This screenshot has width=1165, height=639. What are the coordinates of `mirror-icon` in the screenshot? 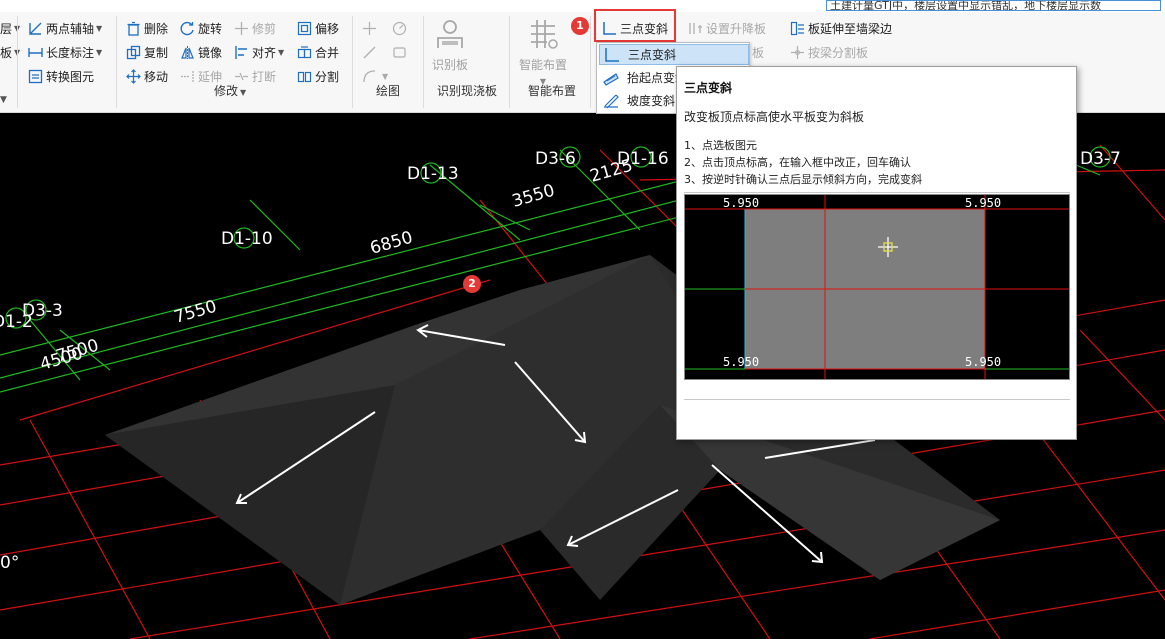 It's located at (187, 52).